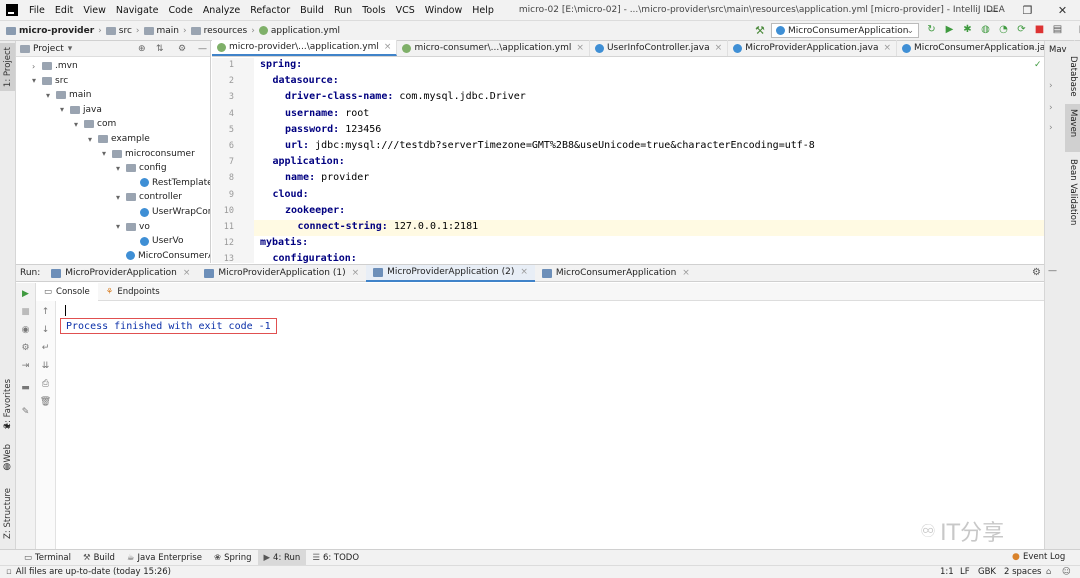  What do you see at coordinates (137, 10) in the screenshot?
I see `menu-item-navigate: Navigate` at bounding box center [137, 10].